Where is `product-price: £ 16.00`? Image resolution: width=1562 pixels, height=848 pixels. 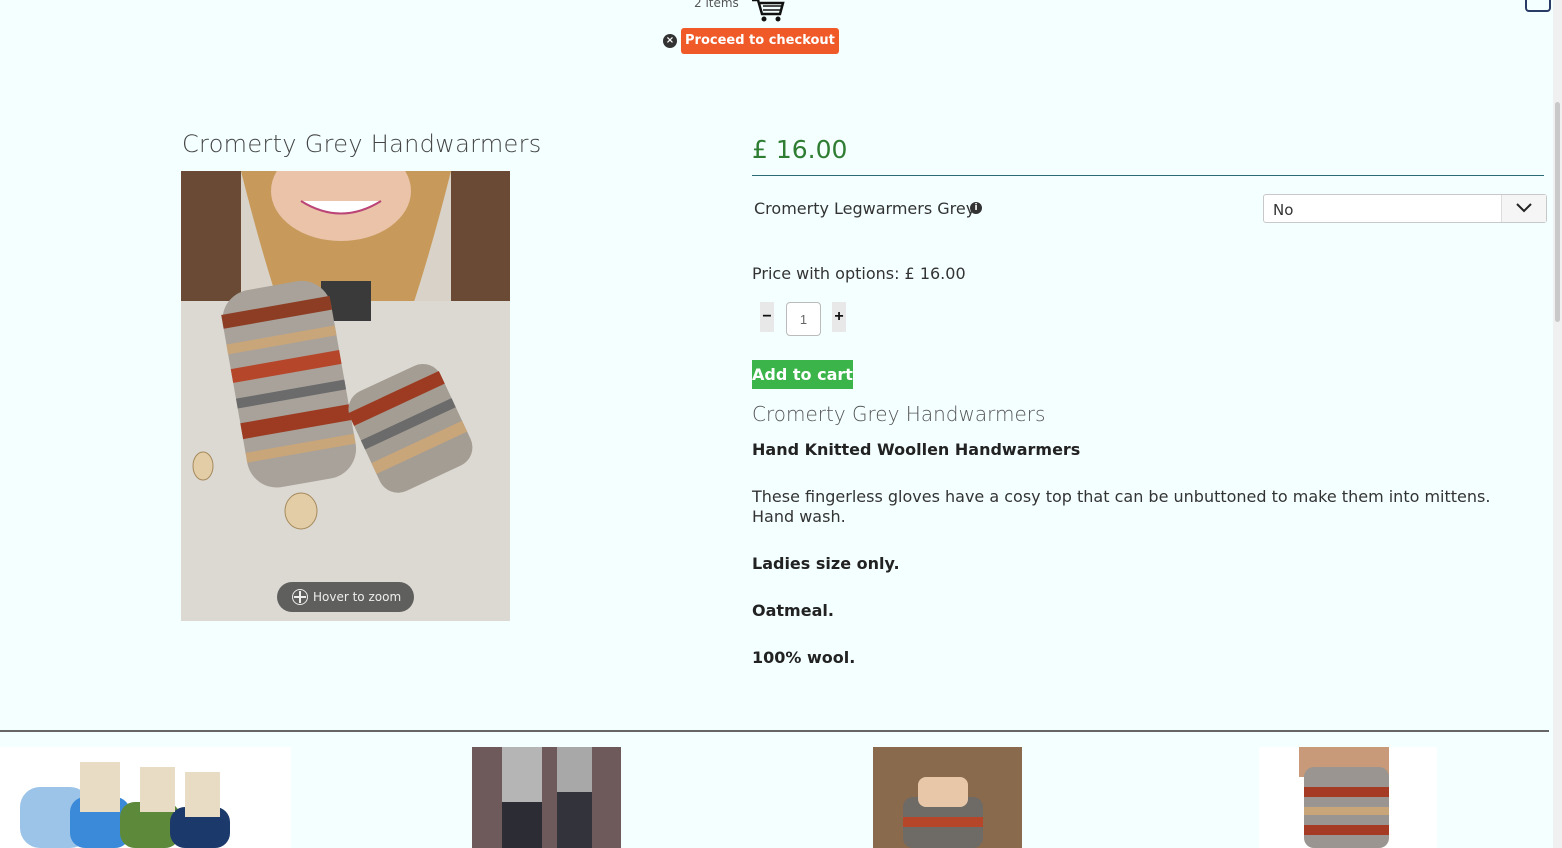
product-price: £ 16.00 is located at coordinates (800, 149).